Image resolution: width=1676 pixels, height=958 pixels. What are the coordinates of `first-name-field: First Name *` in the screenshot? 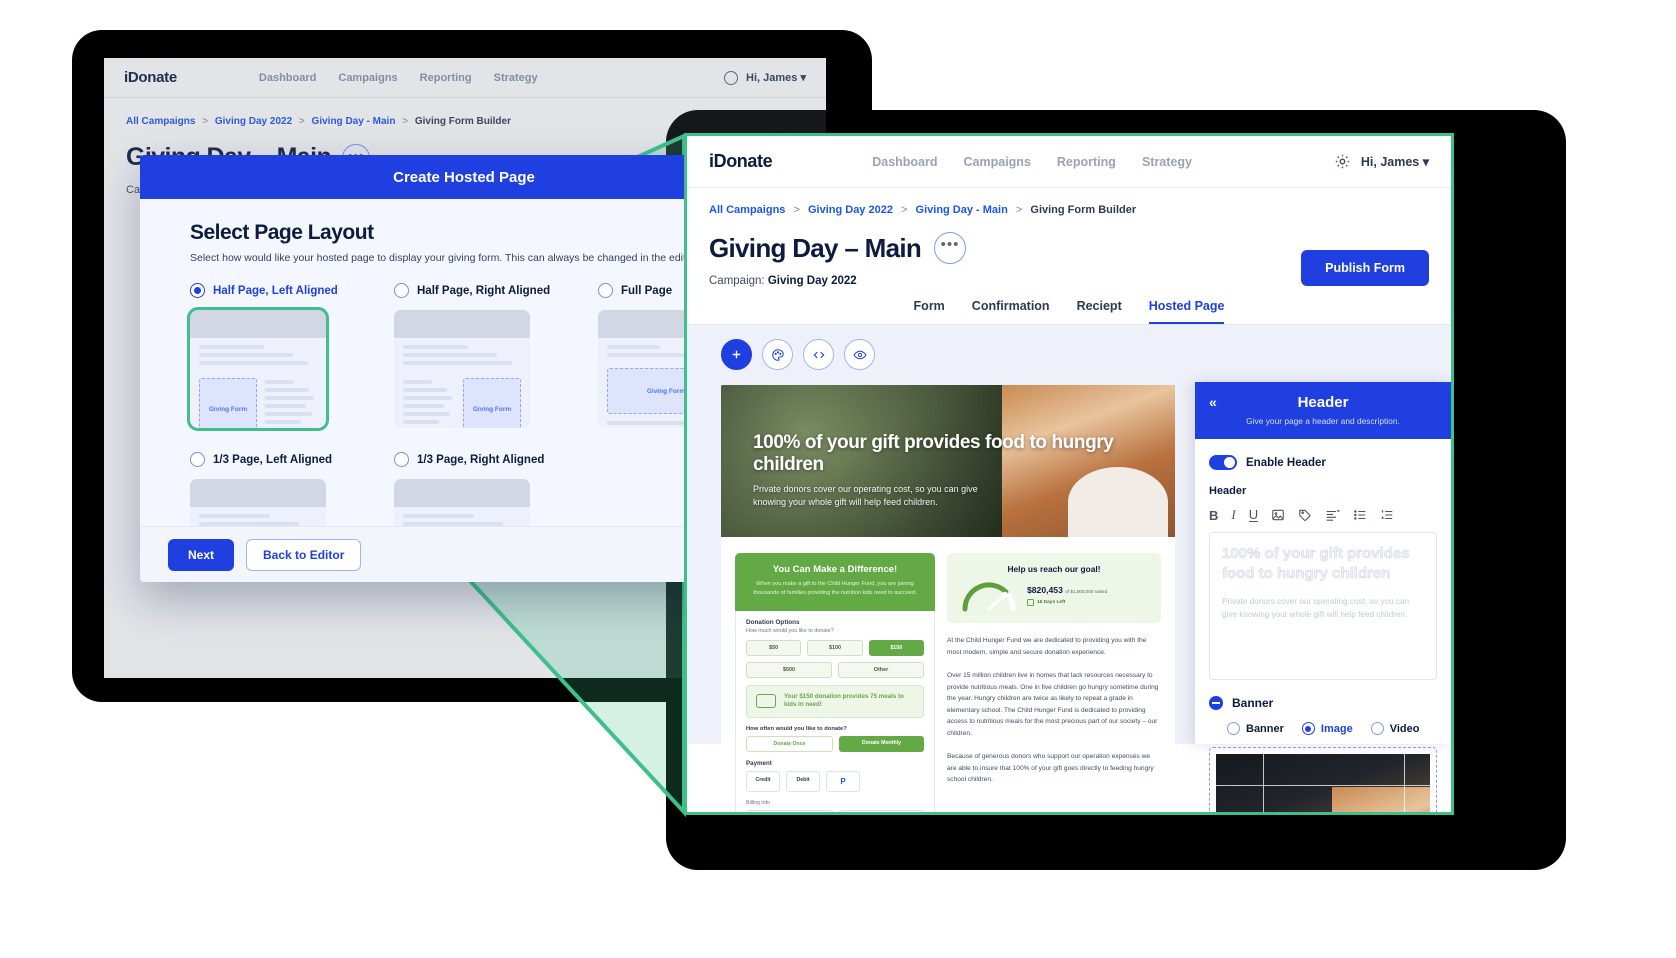 It's located at (789, 810).